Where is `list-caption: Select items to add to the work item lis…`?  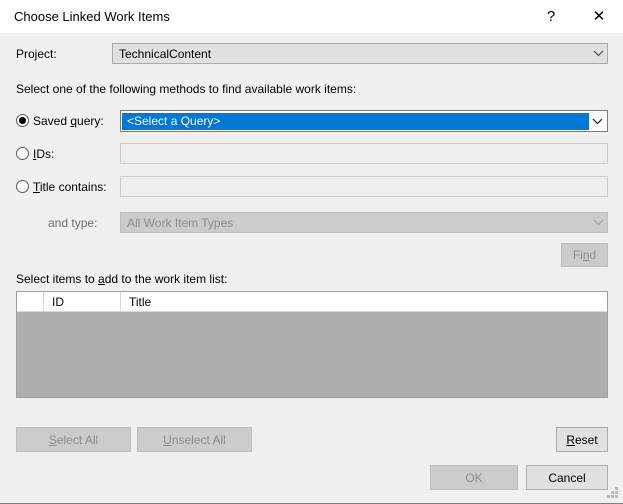
list-caption: Select items to add to the work item lis… is located at coordinates (122, 279).